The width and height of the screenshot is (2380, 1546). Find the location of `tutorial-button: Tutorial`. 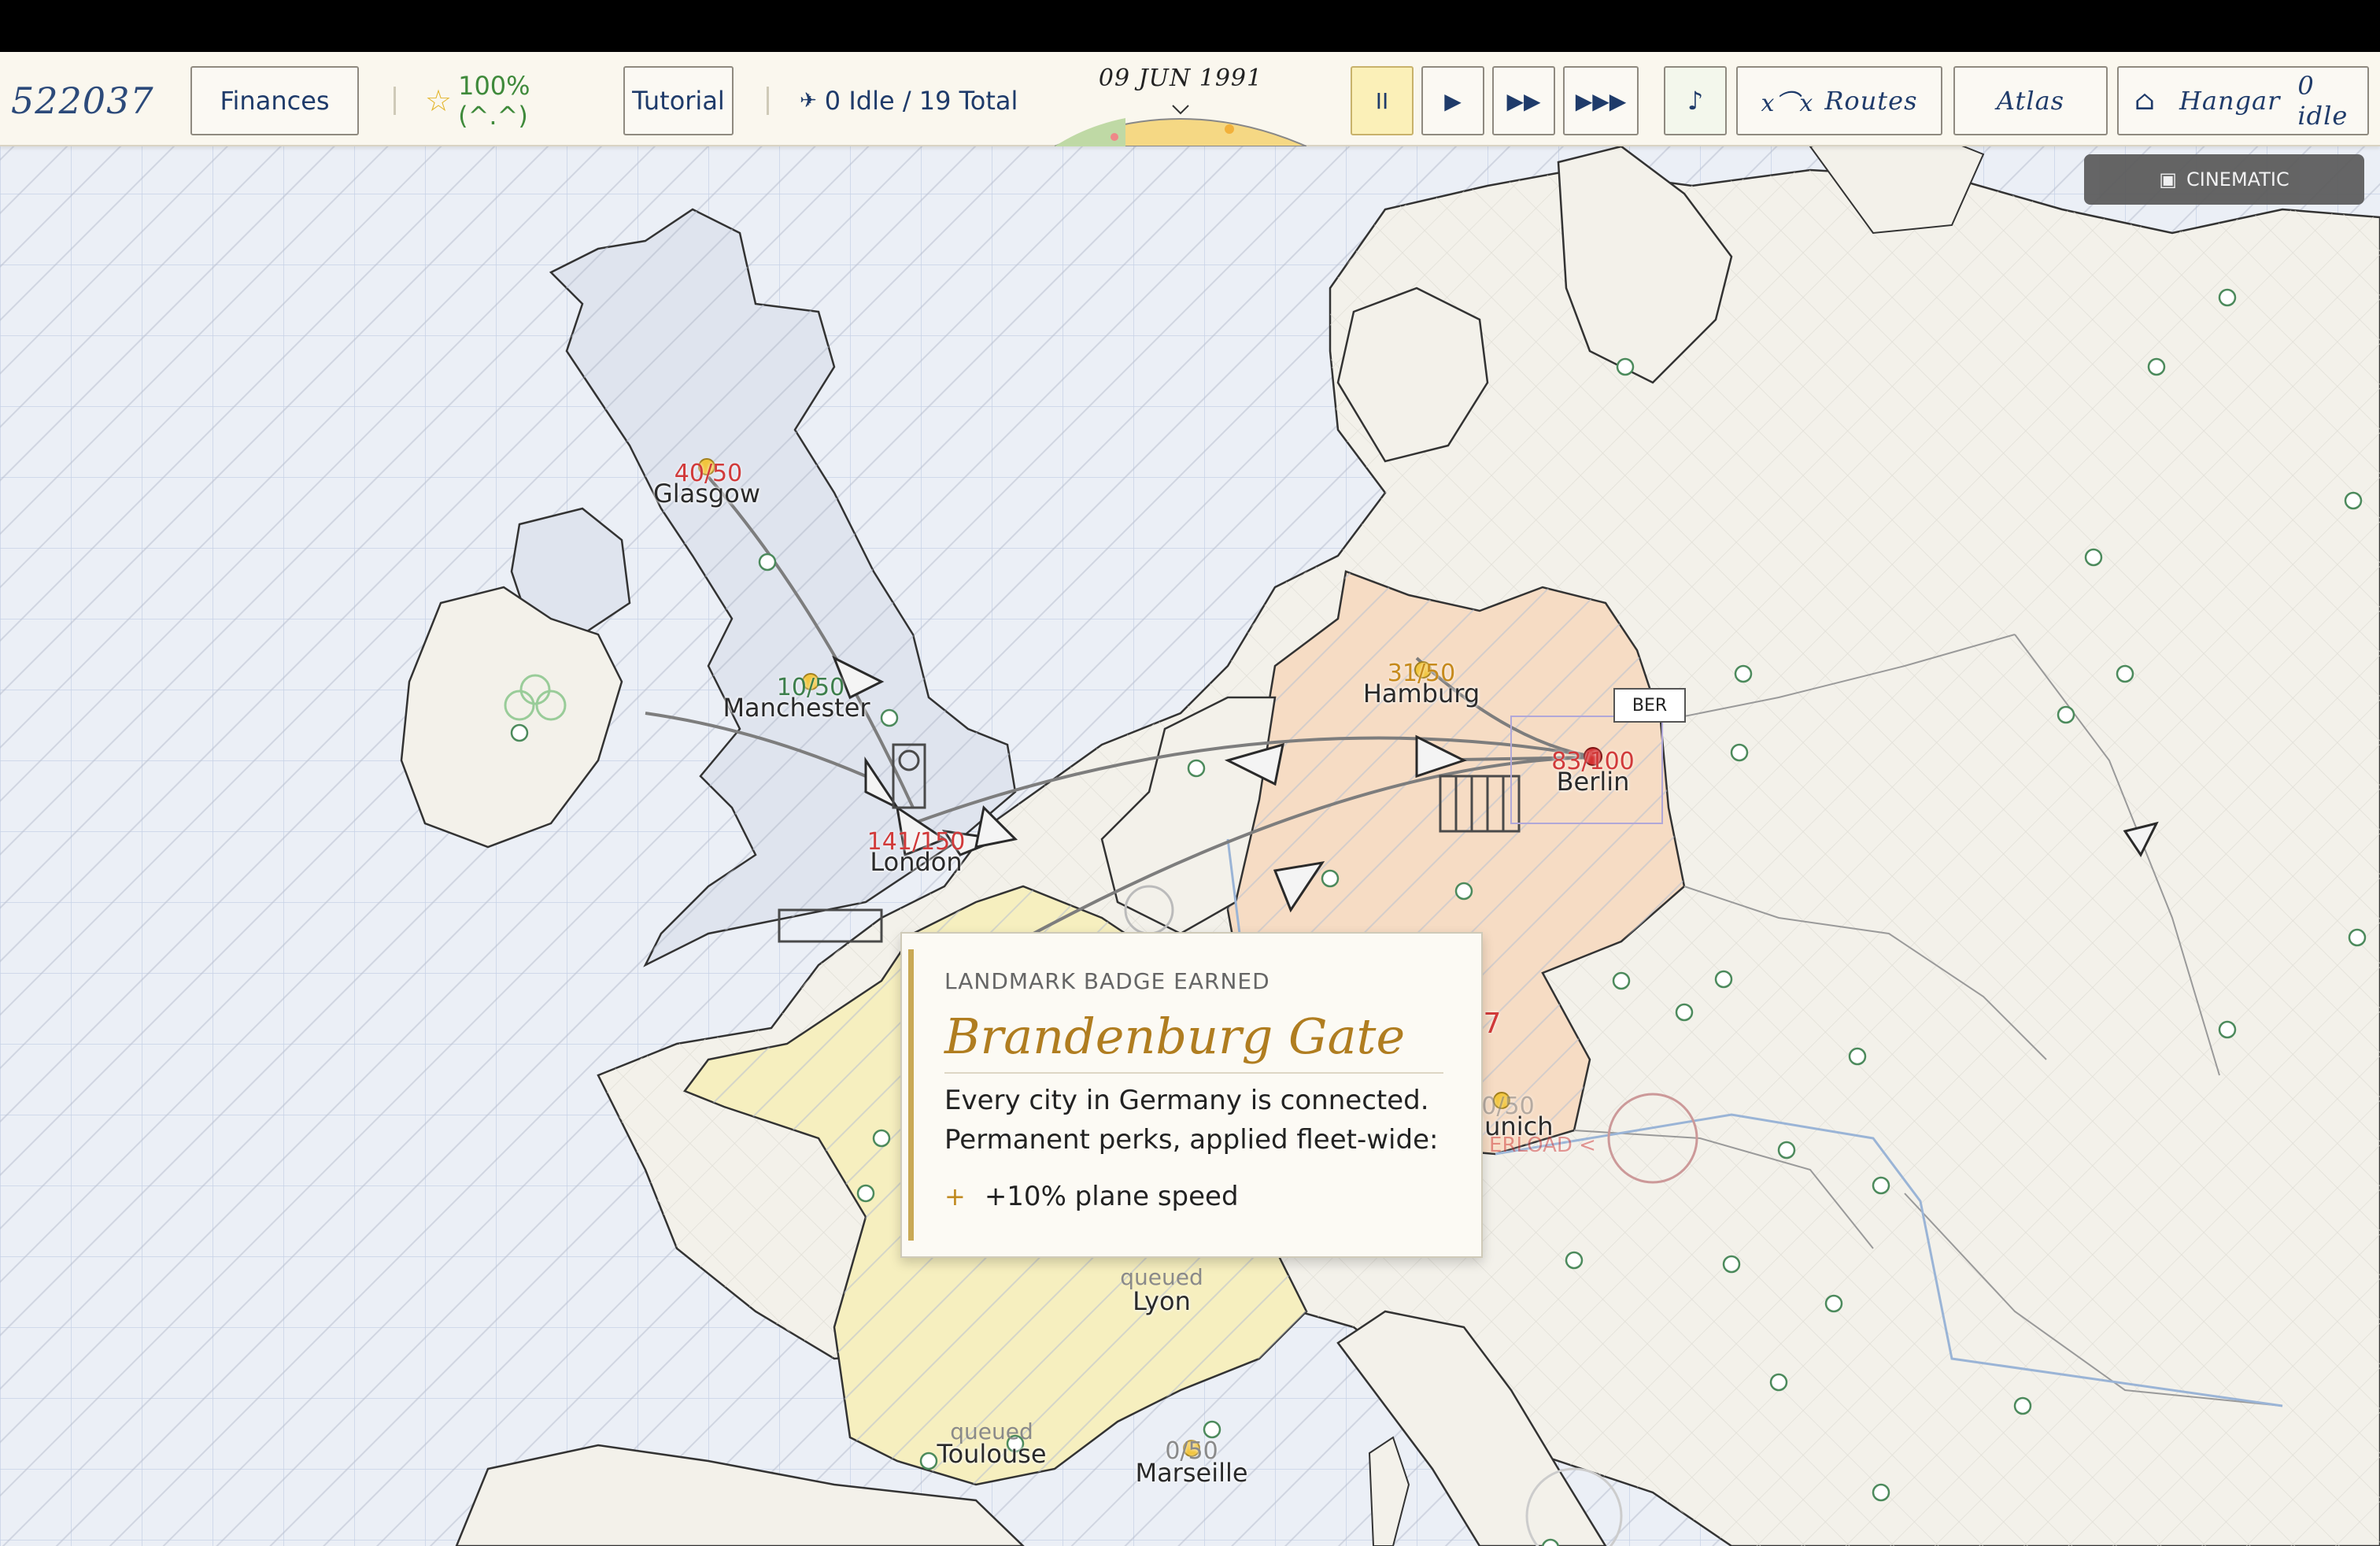

tutorial-button: Tutorial is located at coordinates (678, 100).